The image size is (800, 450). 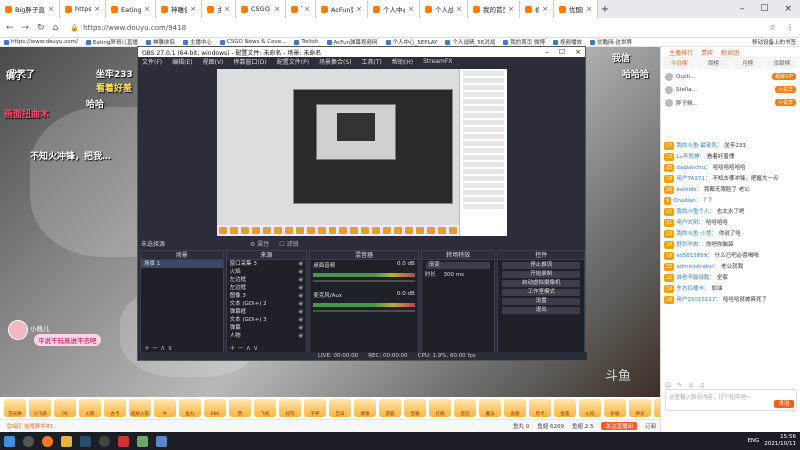 What do you see at coordinates (111, 42) in the screenshot?
I see `bookmark-item: Eating胖哥儿直播` at bounding box center [111, 42].